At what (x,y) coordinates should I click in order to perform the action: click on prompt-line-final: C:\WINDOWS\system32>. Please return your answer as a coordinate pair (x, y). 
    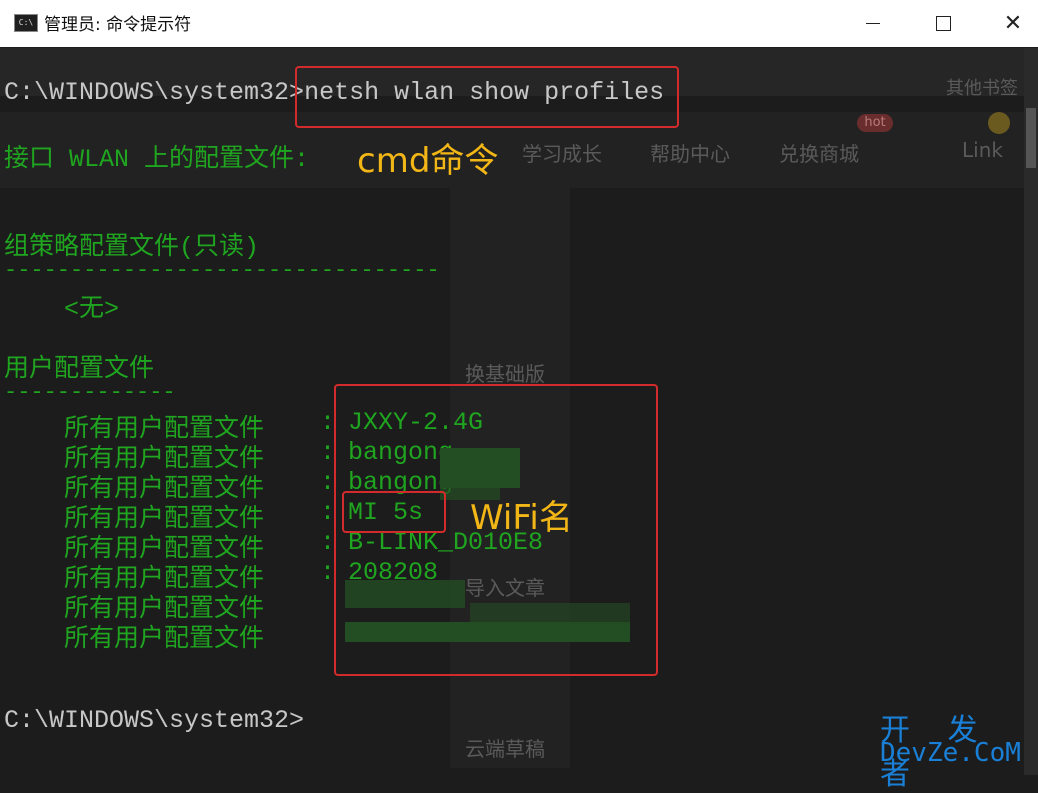
    Looking at the image, I should click on (154, 720).